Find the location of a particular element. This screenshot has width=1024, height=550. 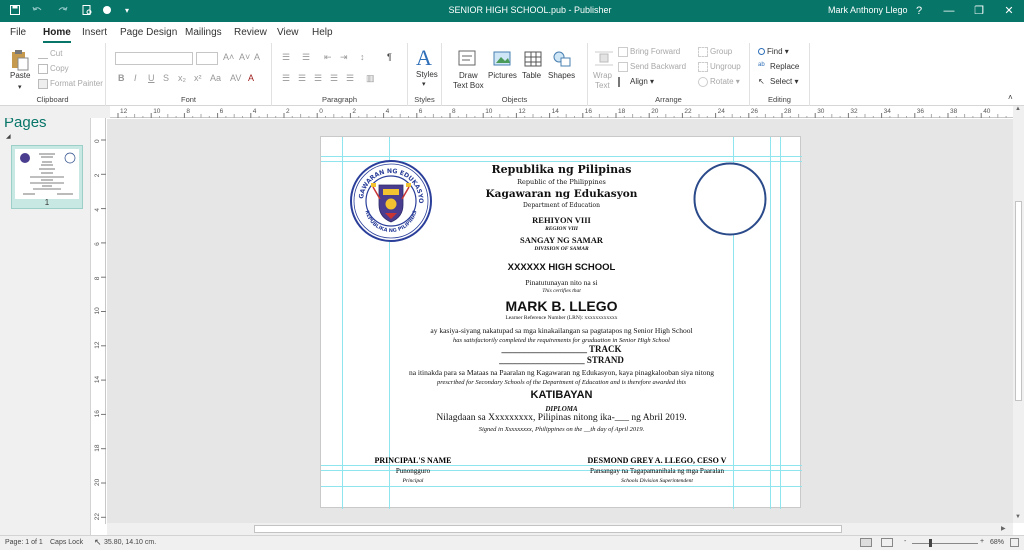

align-button: Align ▾ is located at coordinates (636, 82).